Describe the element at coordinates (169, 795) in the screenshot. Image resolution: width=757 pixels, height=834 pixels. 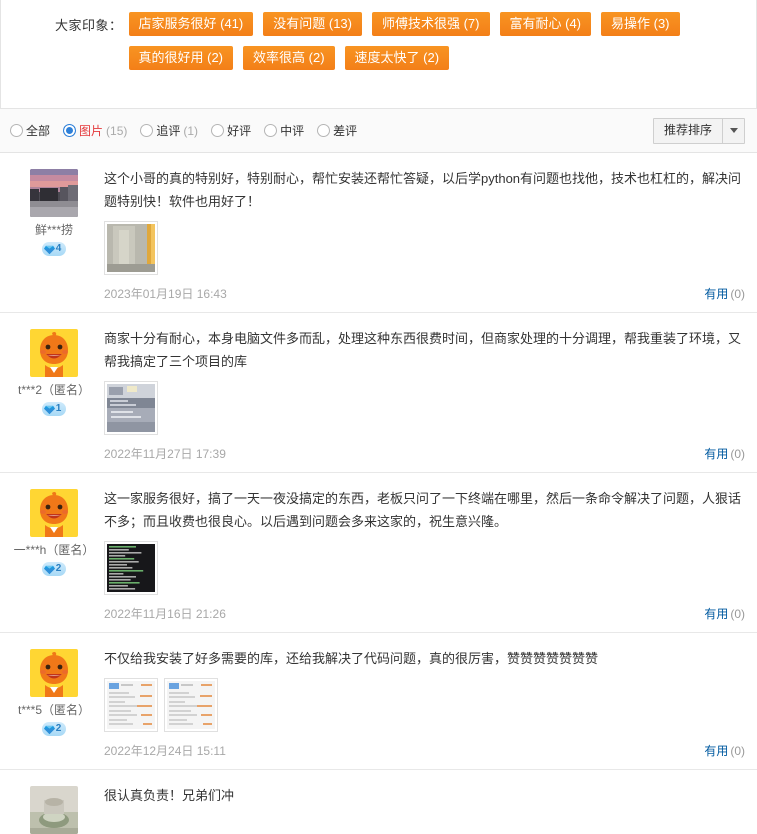
I see `review-text: 很认真负责！兄弟们冲` at that location.